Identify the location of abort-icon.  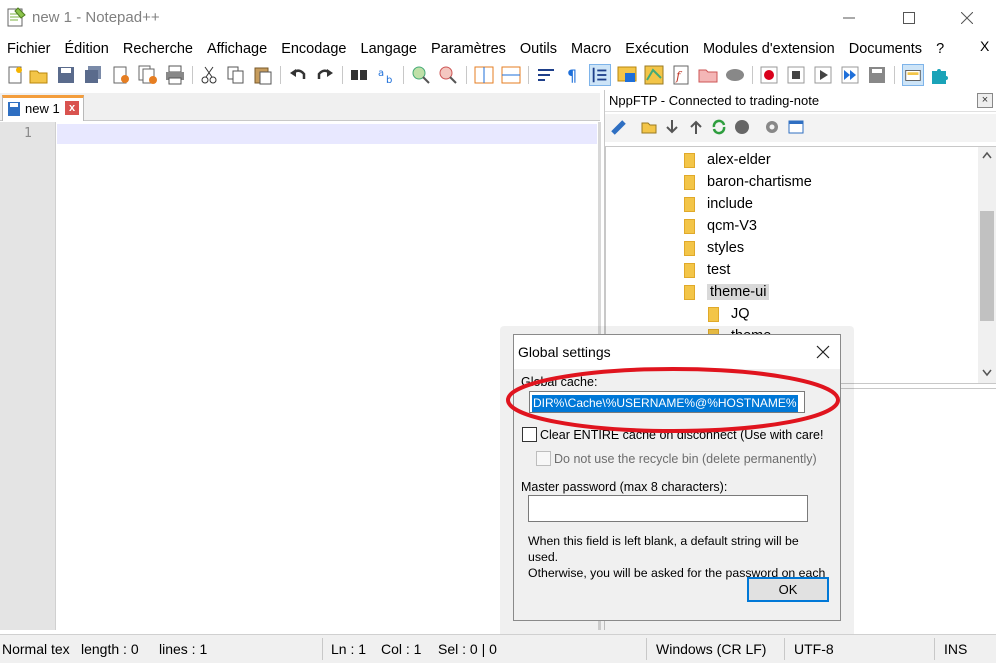
(742, 127).